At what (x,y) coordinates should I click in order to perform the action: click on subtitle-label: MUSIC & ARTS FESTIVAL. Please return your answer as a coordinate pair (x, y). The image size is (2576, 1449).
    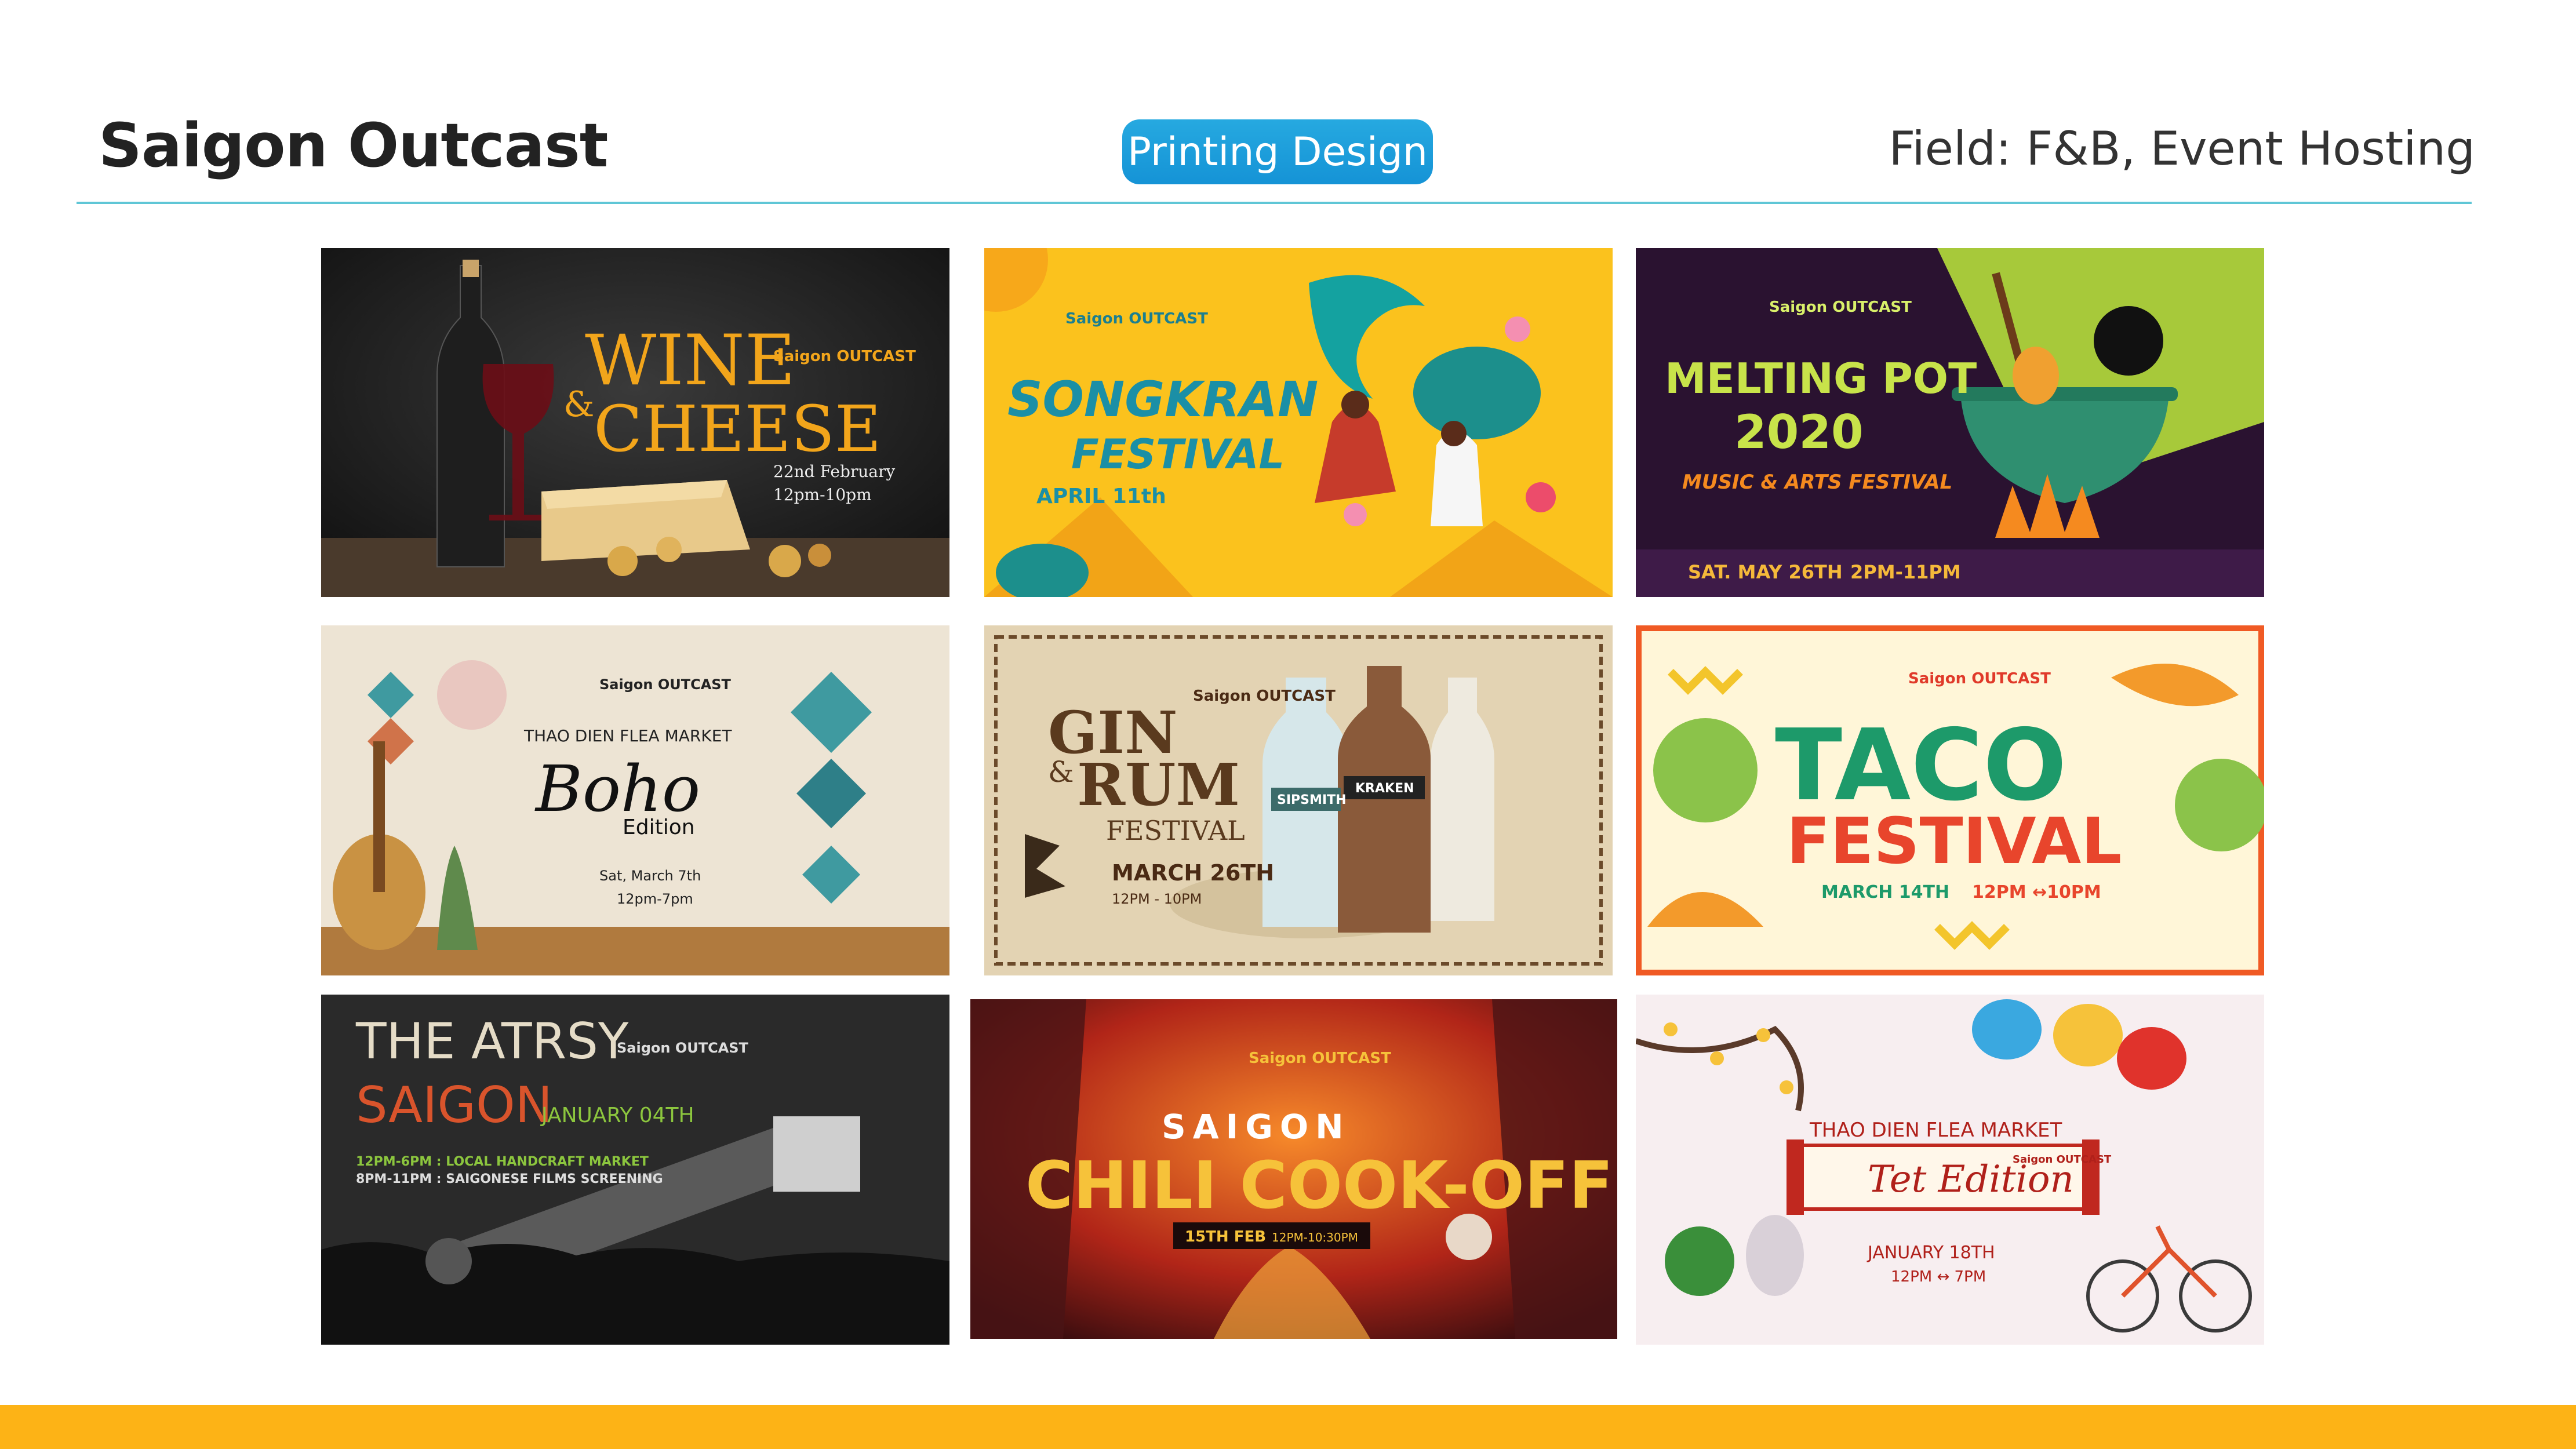
    Looking at the image, I should click on (1817, 482).